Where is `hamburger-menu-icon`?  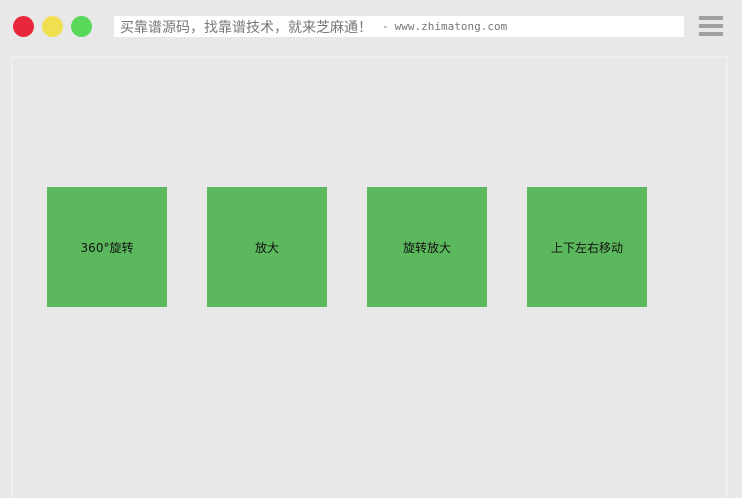
hamburger-menu-icon is located at coordinates (711, 26).